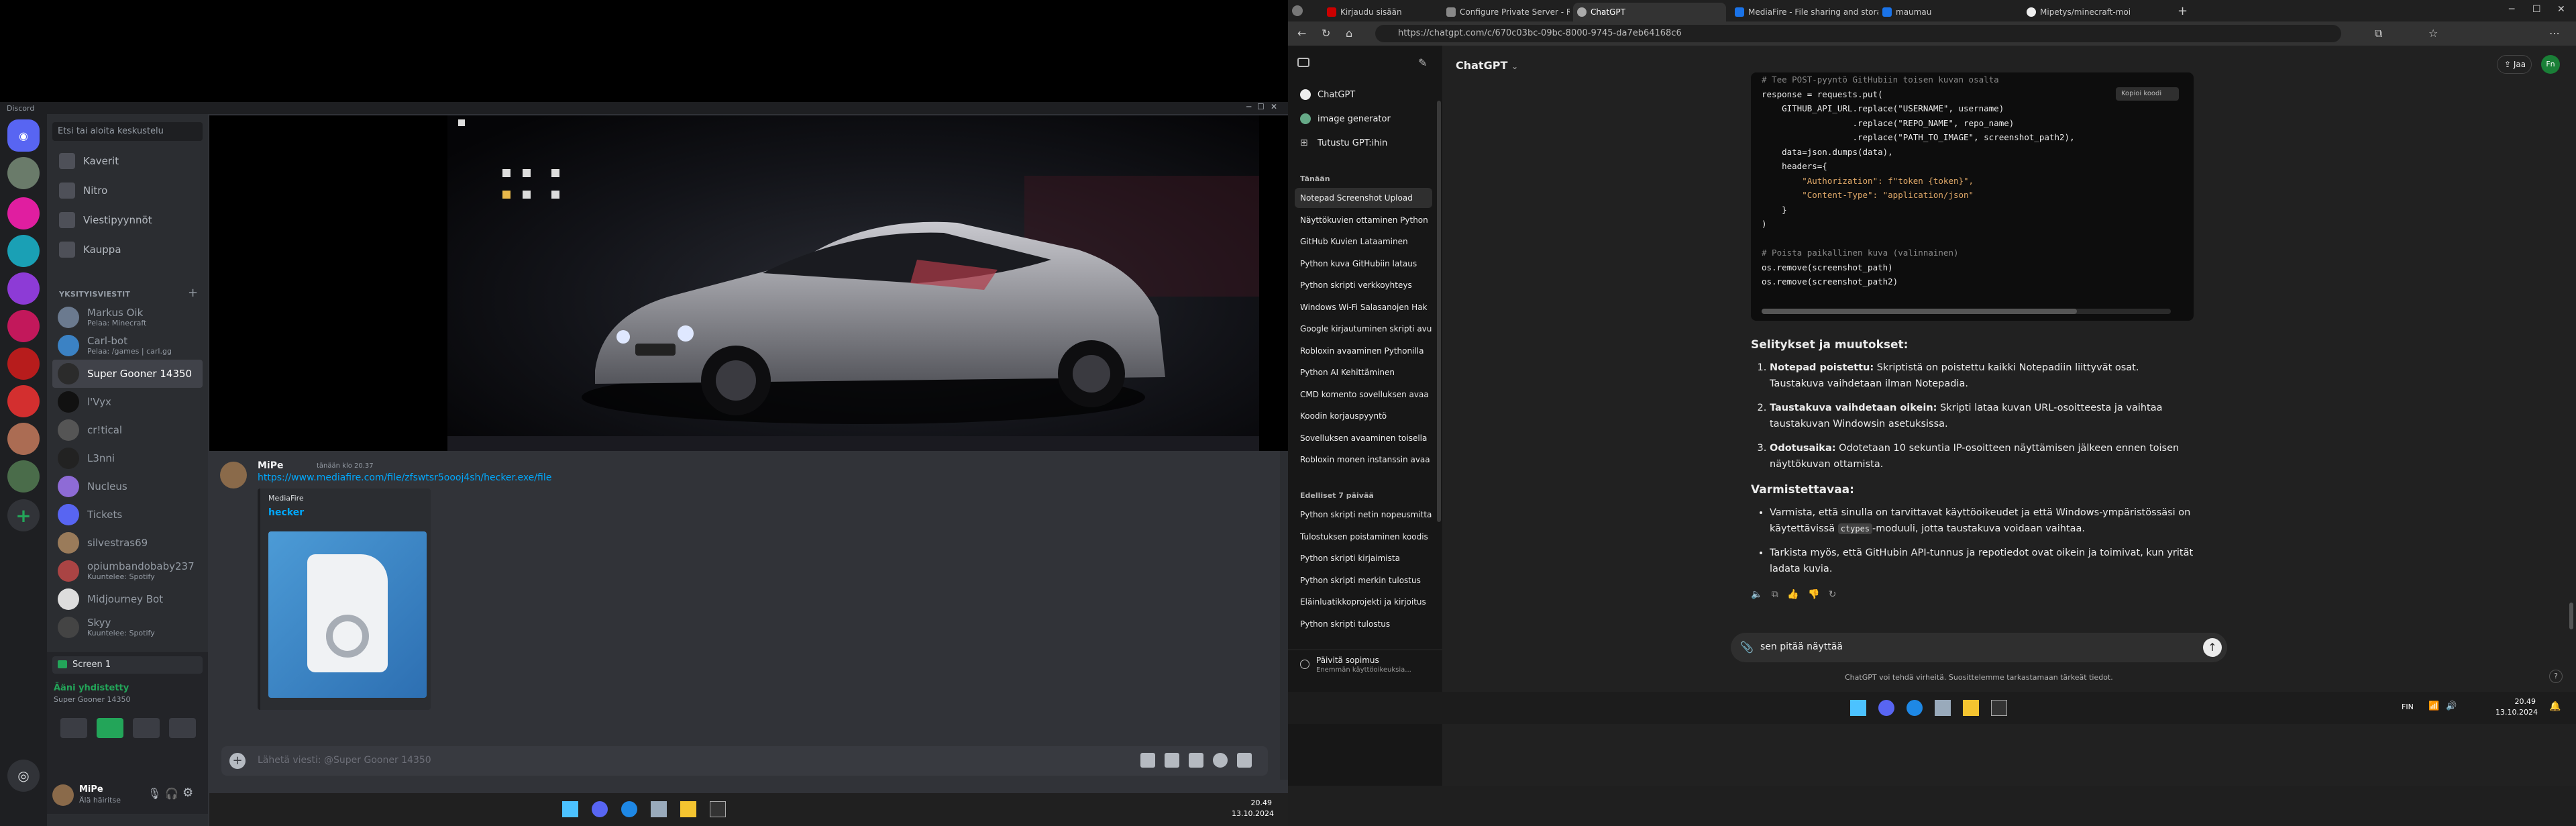 This screenshot has width=2576, height=826. I want to click on nav-friends: Kaverit, so click(127, 161).